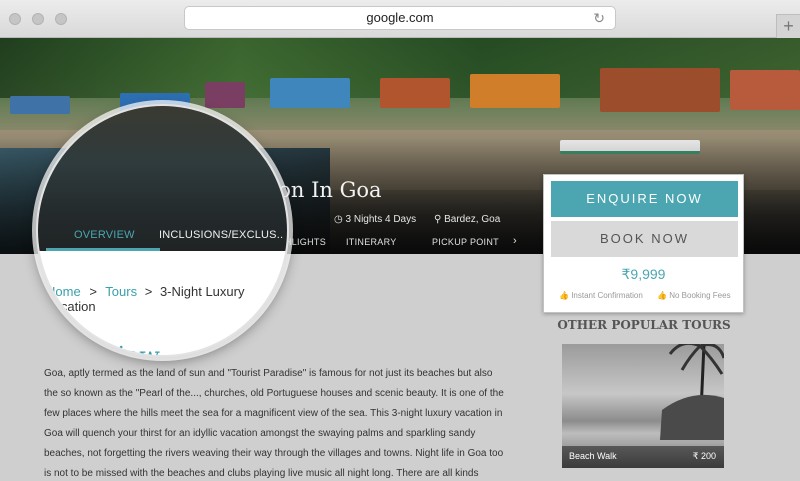 The width and height of the screenshot is (800, 481). What do you see at coordinates (104, 235) in the screenshot?
I see `tab-overview: OVERVIEW` at bounding box center [104, 235].